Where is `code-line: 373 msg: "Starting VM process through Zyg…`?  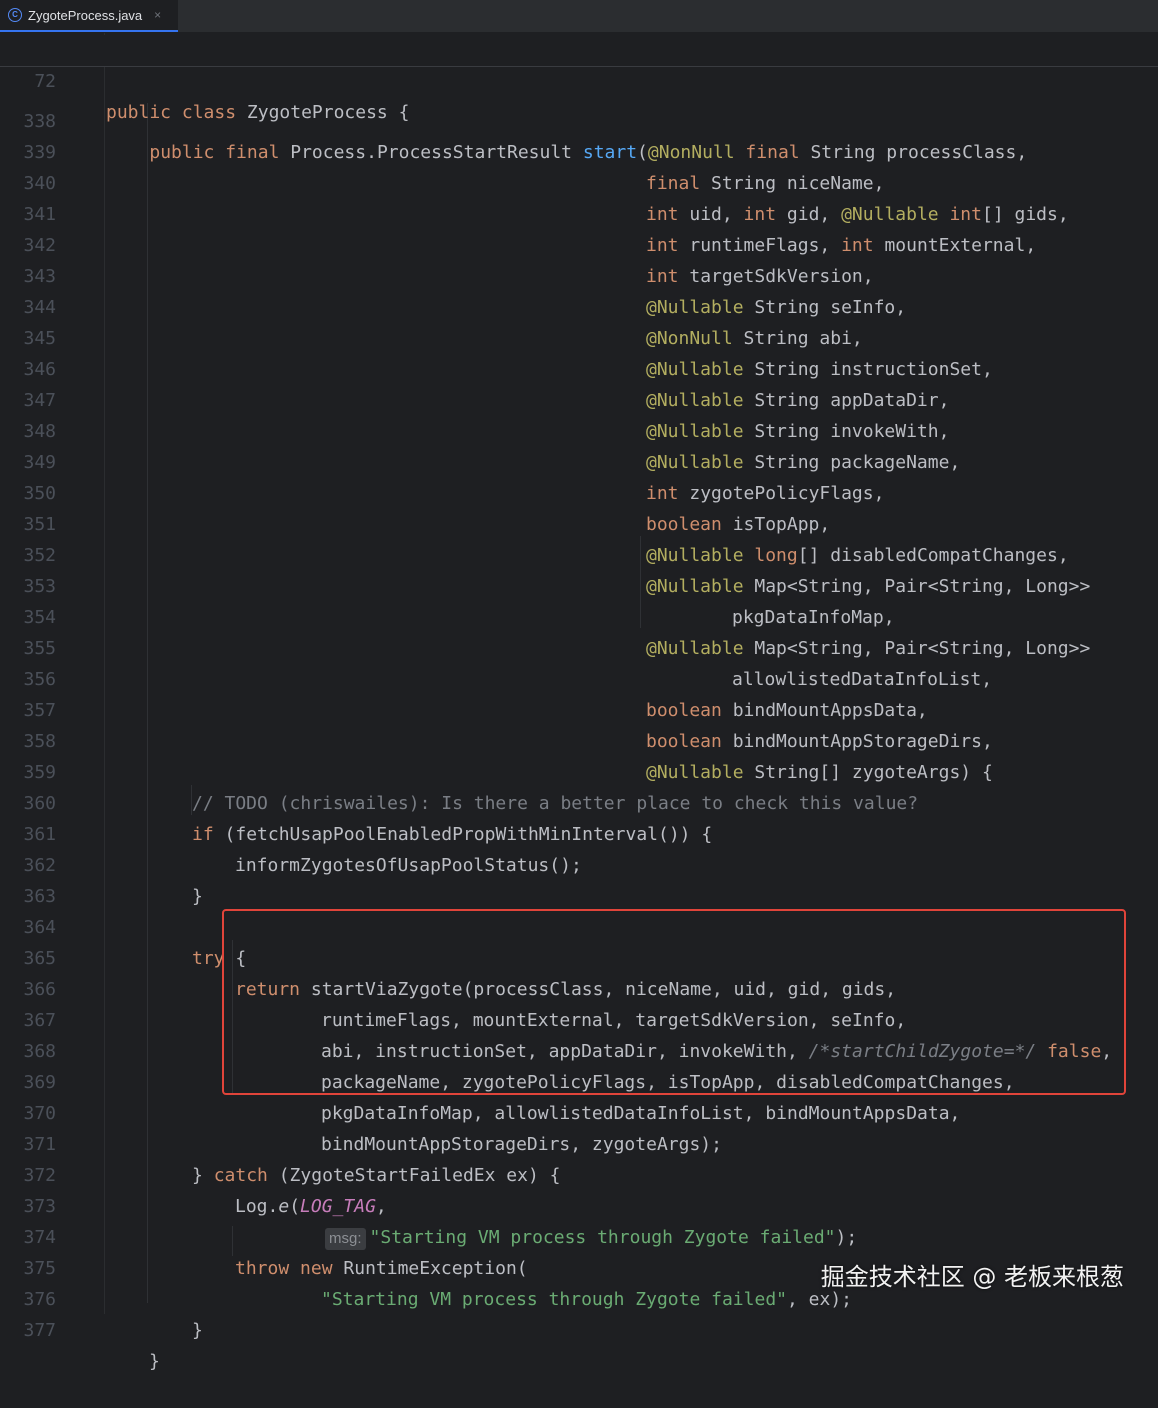 code-line: 373 msg: "Starting VM process through Zyg… is located at coordinates (579, 1205).